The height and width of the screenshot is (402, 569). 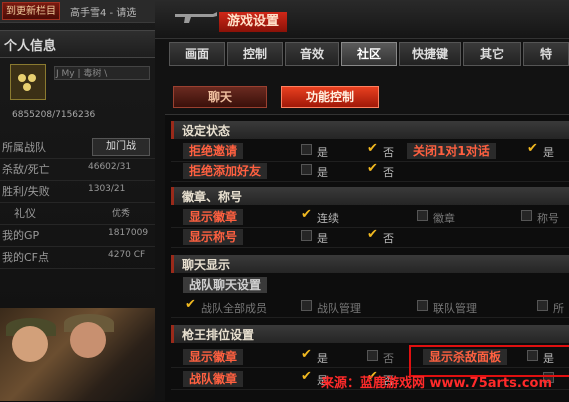 I want to click on section-status-label: 设定状态, so click(x=206, y=131).